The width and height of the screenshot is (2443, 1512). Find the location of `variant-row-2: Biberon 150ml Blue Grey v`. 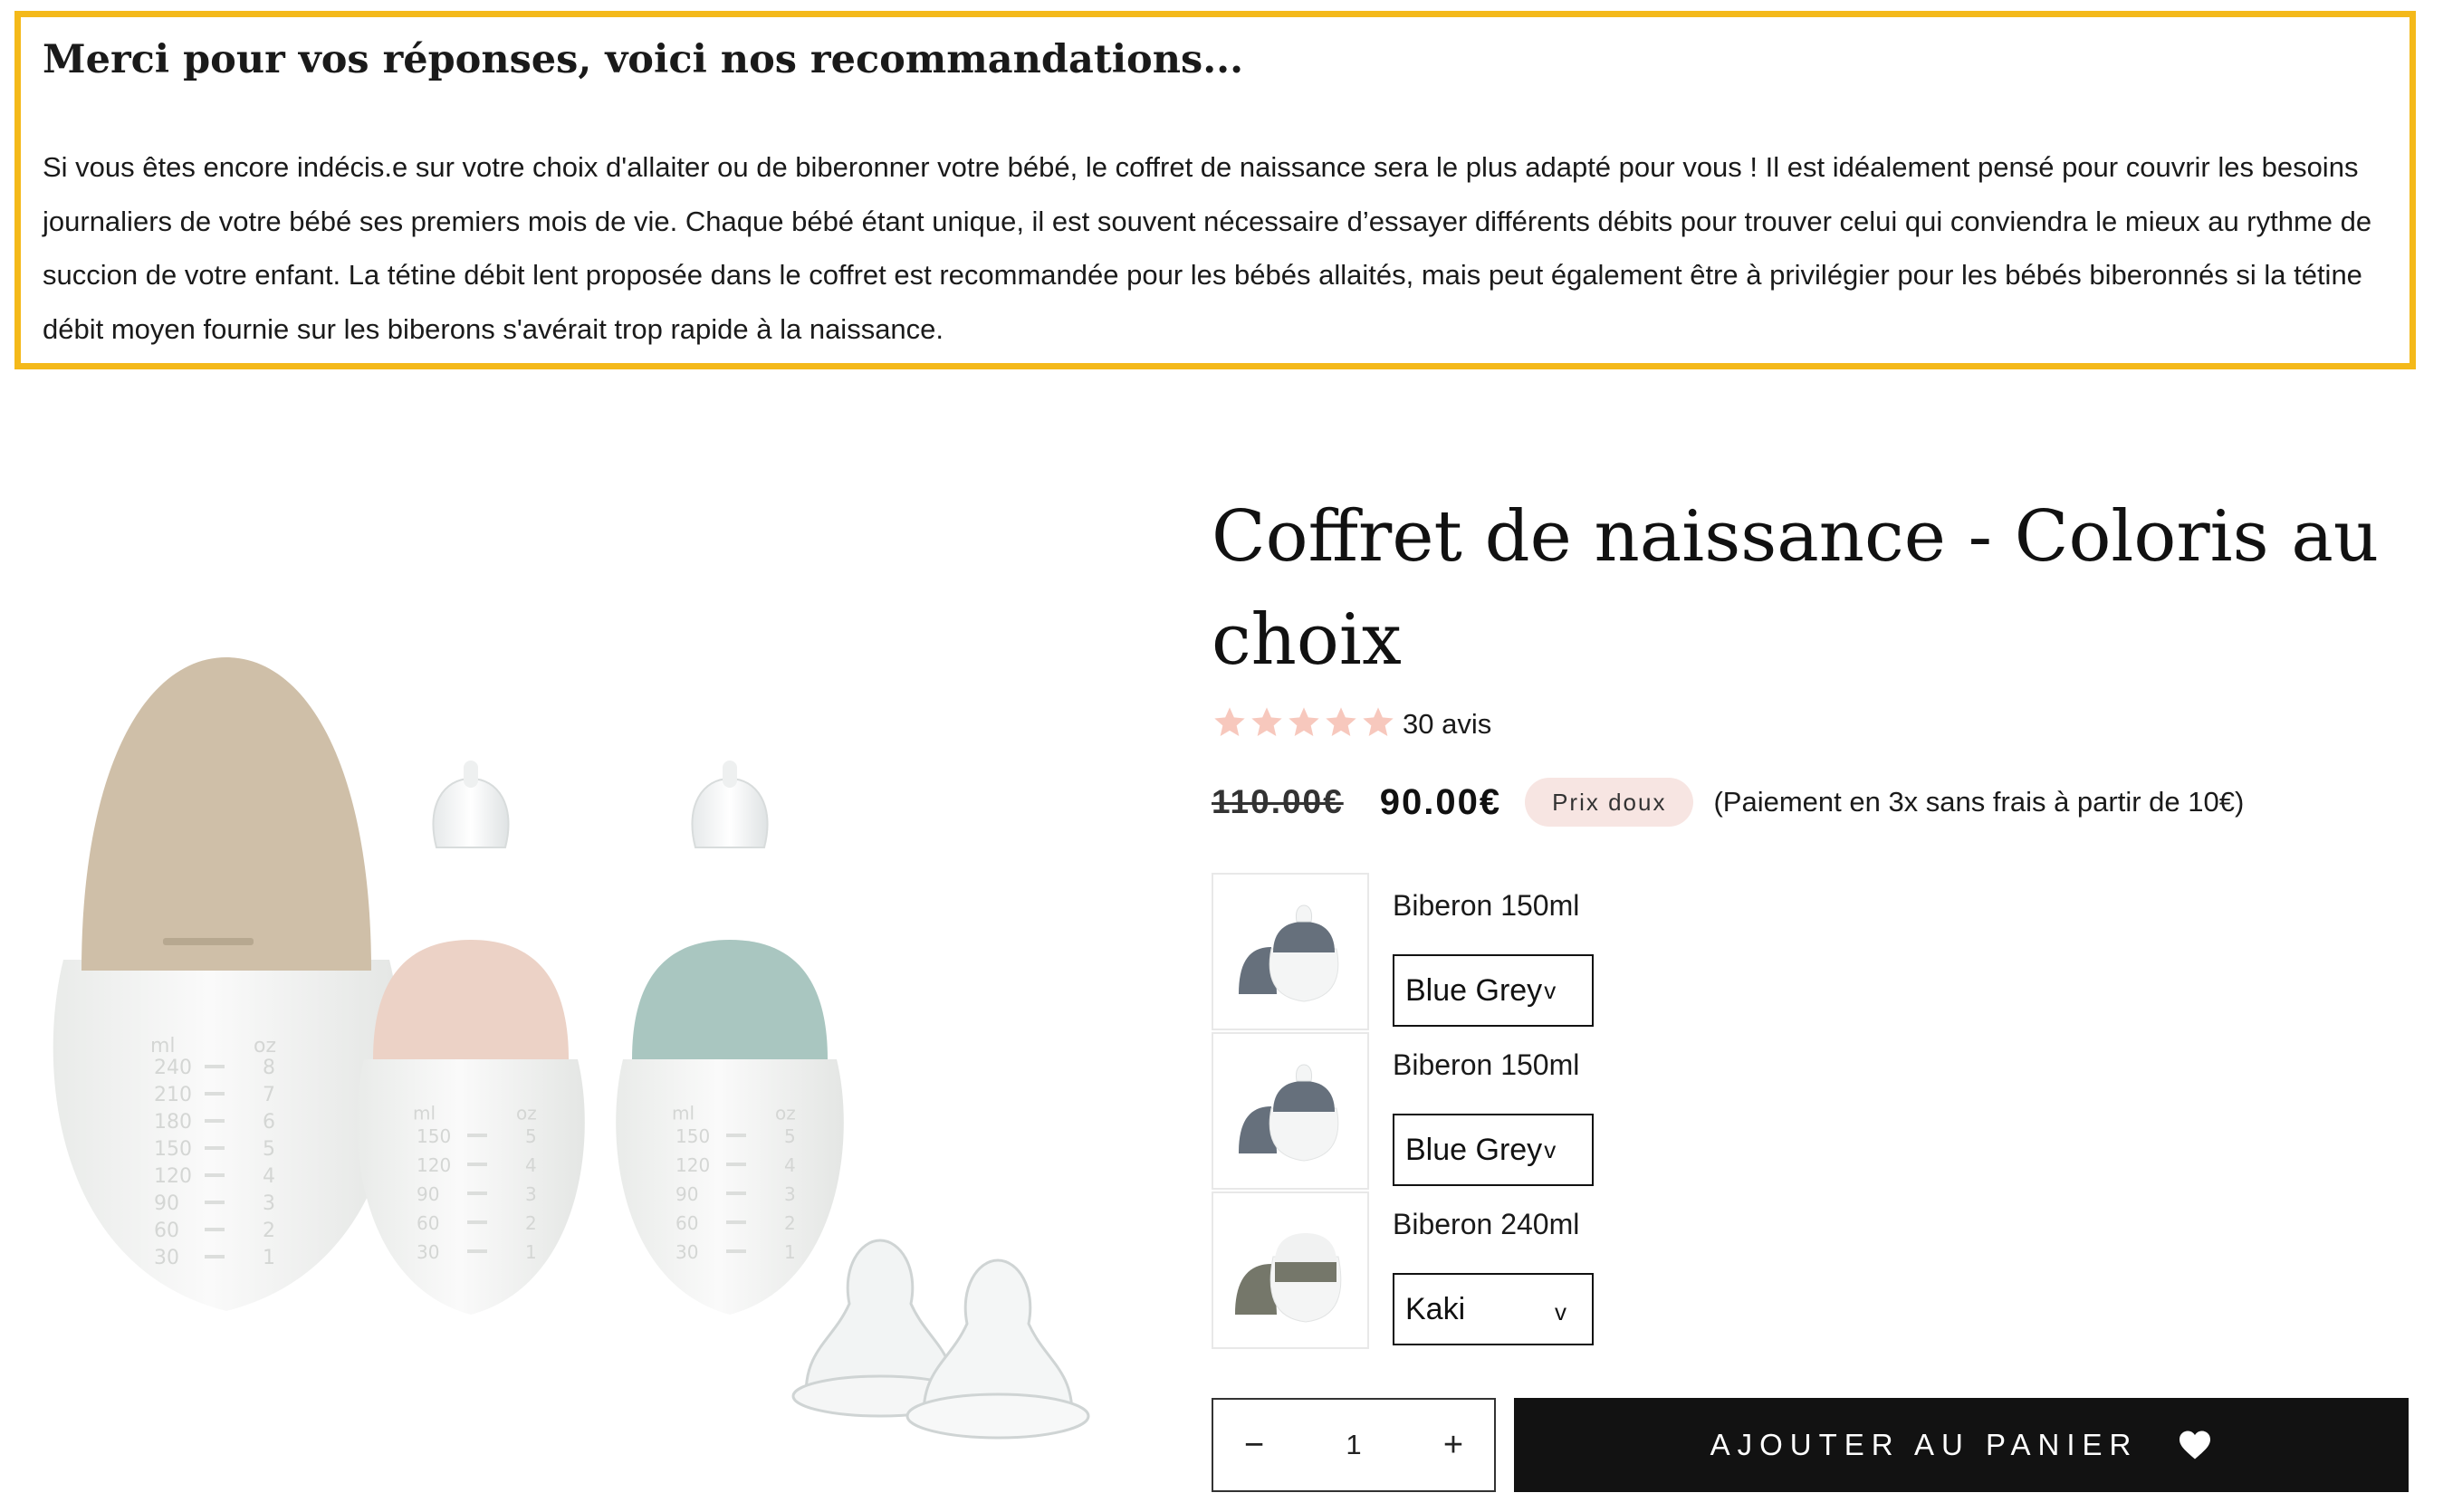

variant-row-2: Biberon 150ml Blue Grey v is located at coordinates (1619, 1111).